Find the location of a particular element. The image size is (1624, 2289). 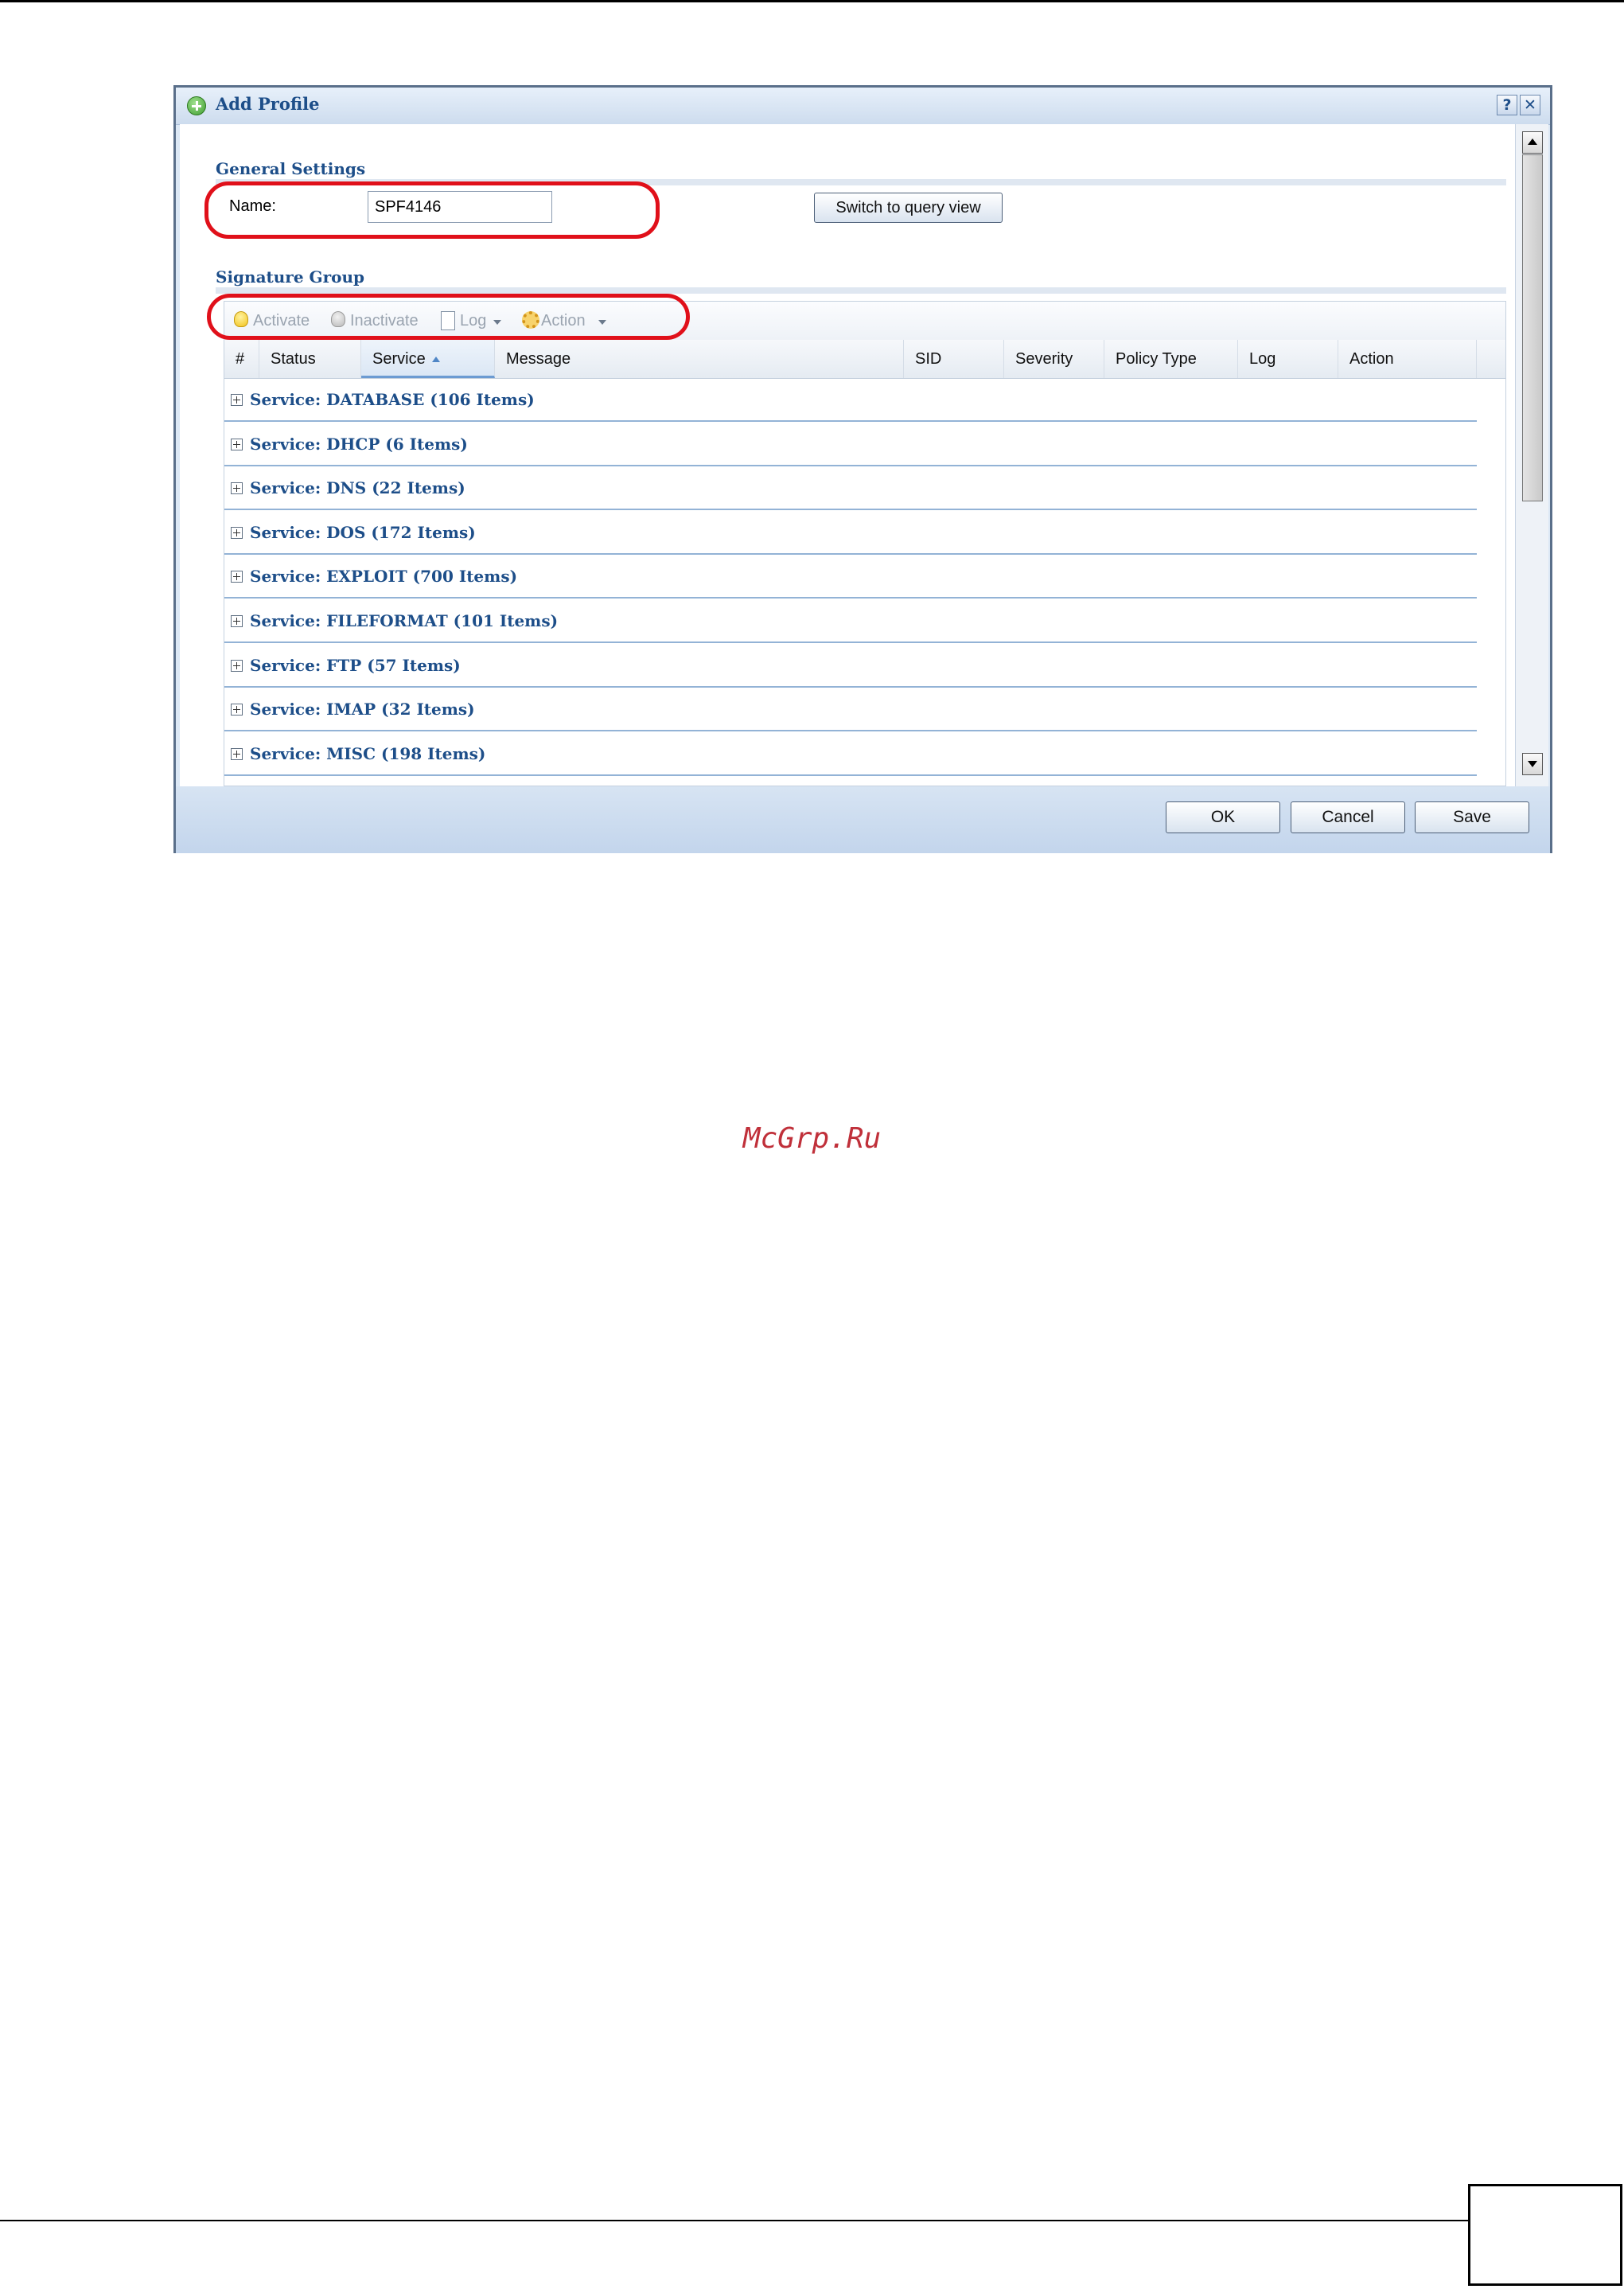

group-row: Service: DATABASE (106 Items) is located at coordinates (850, 400).